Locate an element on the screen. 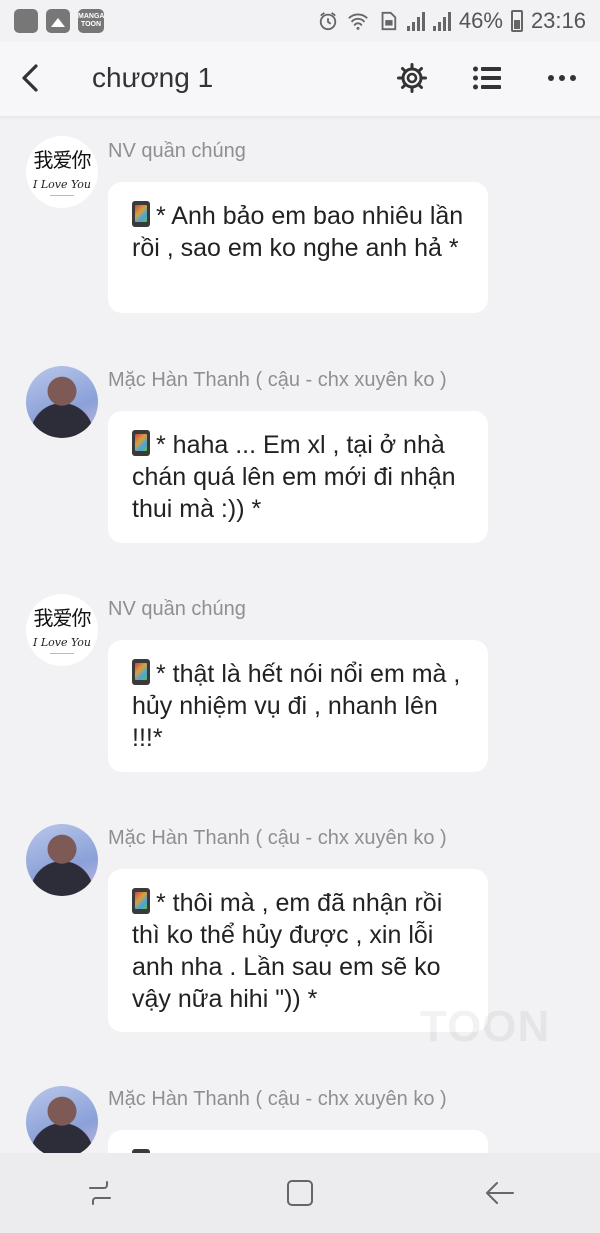 This screenshot has width=600, height=1233. message-bubble is located at coordinates (298, 1141).